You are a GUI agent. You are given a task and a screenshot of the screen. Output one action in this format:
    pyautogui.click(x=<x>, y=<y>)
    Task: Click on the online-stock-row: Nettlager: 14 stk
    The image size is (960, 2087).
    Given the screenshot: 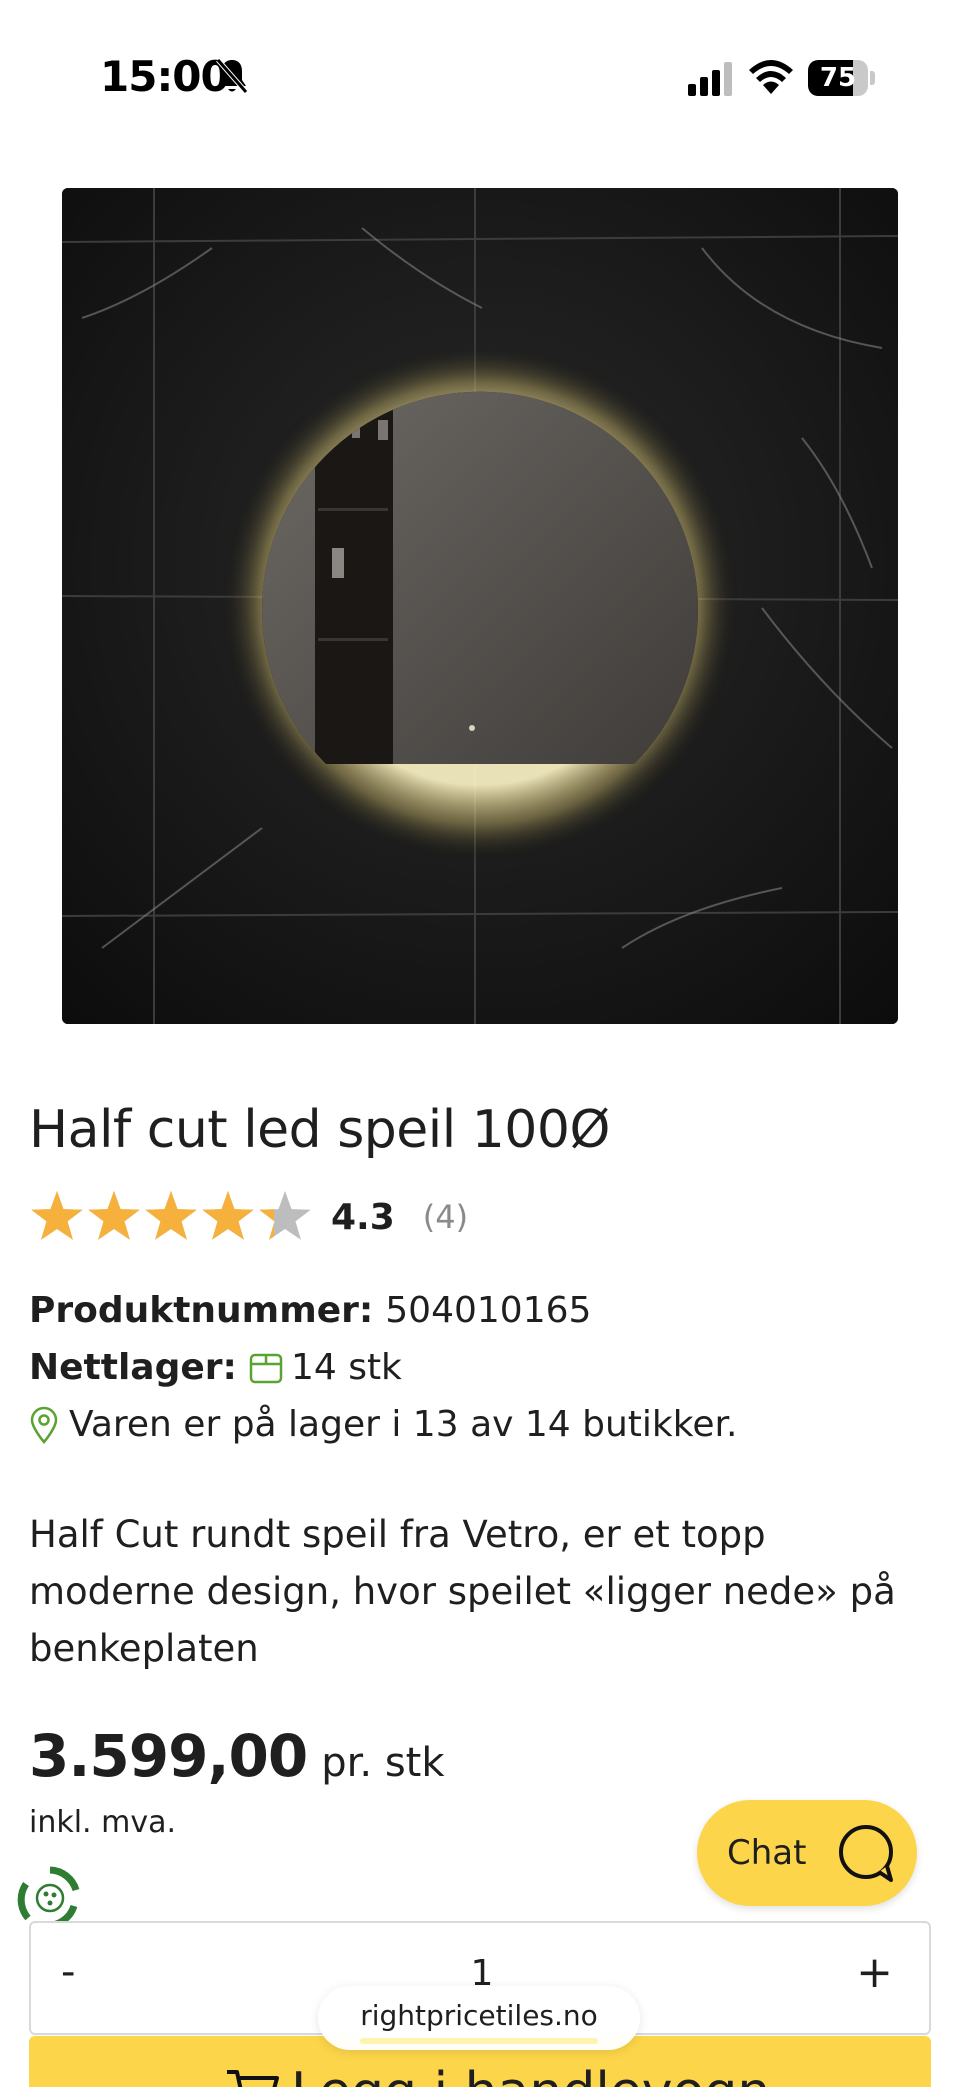 What is the action you would take?
    pyautogui.click(x=215, y=1367)
    